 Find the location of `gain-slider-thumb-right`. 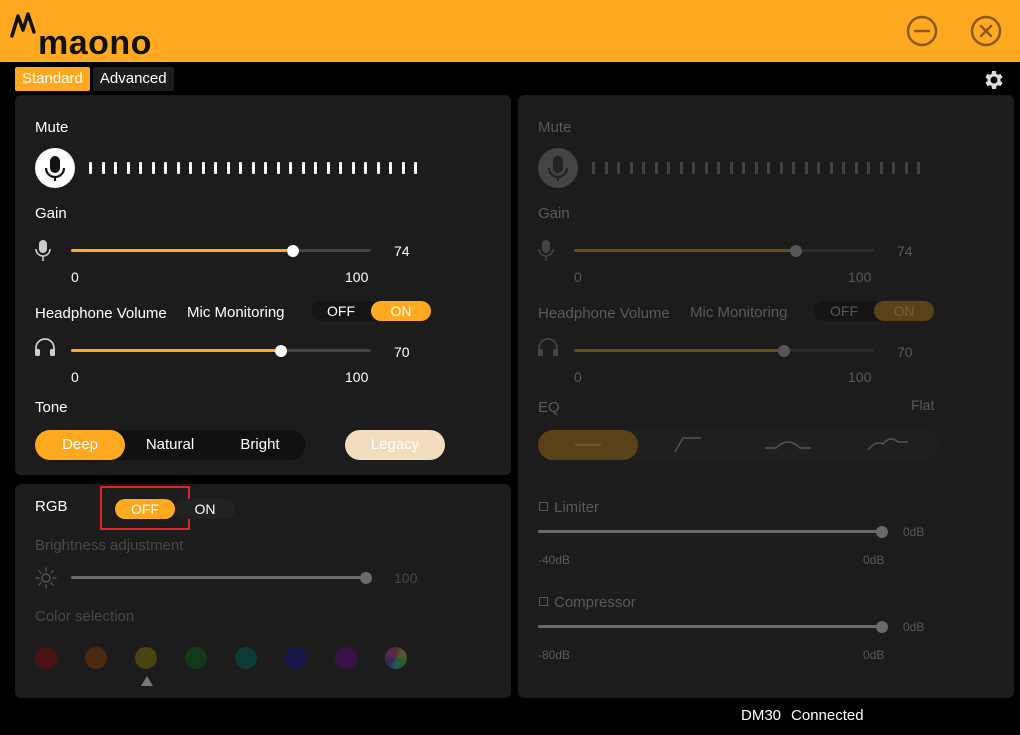

gain-slider-thumb-right is located at coordinates (796, 251).